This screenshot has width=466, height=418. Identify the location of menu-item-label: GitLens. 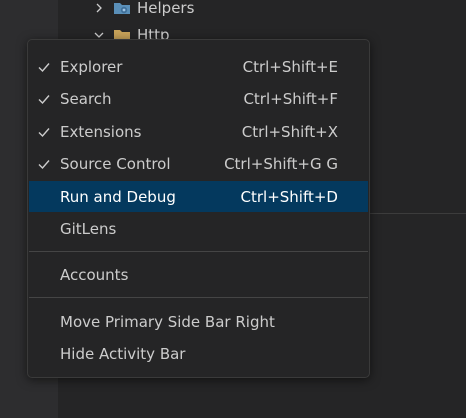
(88, 228).